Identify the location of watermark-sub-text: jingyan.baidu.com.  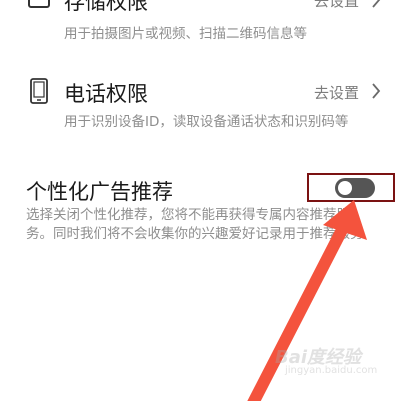
(331, 370).